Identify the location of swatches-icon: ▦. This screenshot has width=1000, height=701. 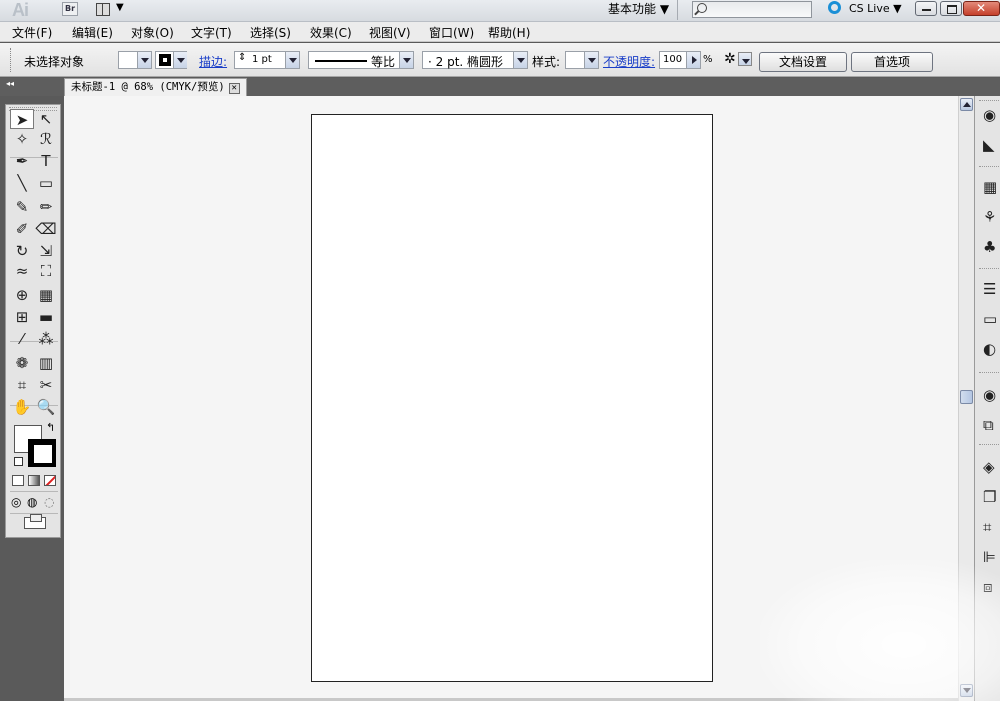
(991, 187).